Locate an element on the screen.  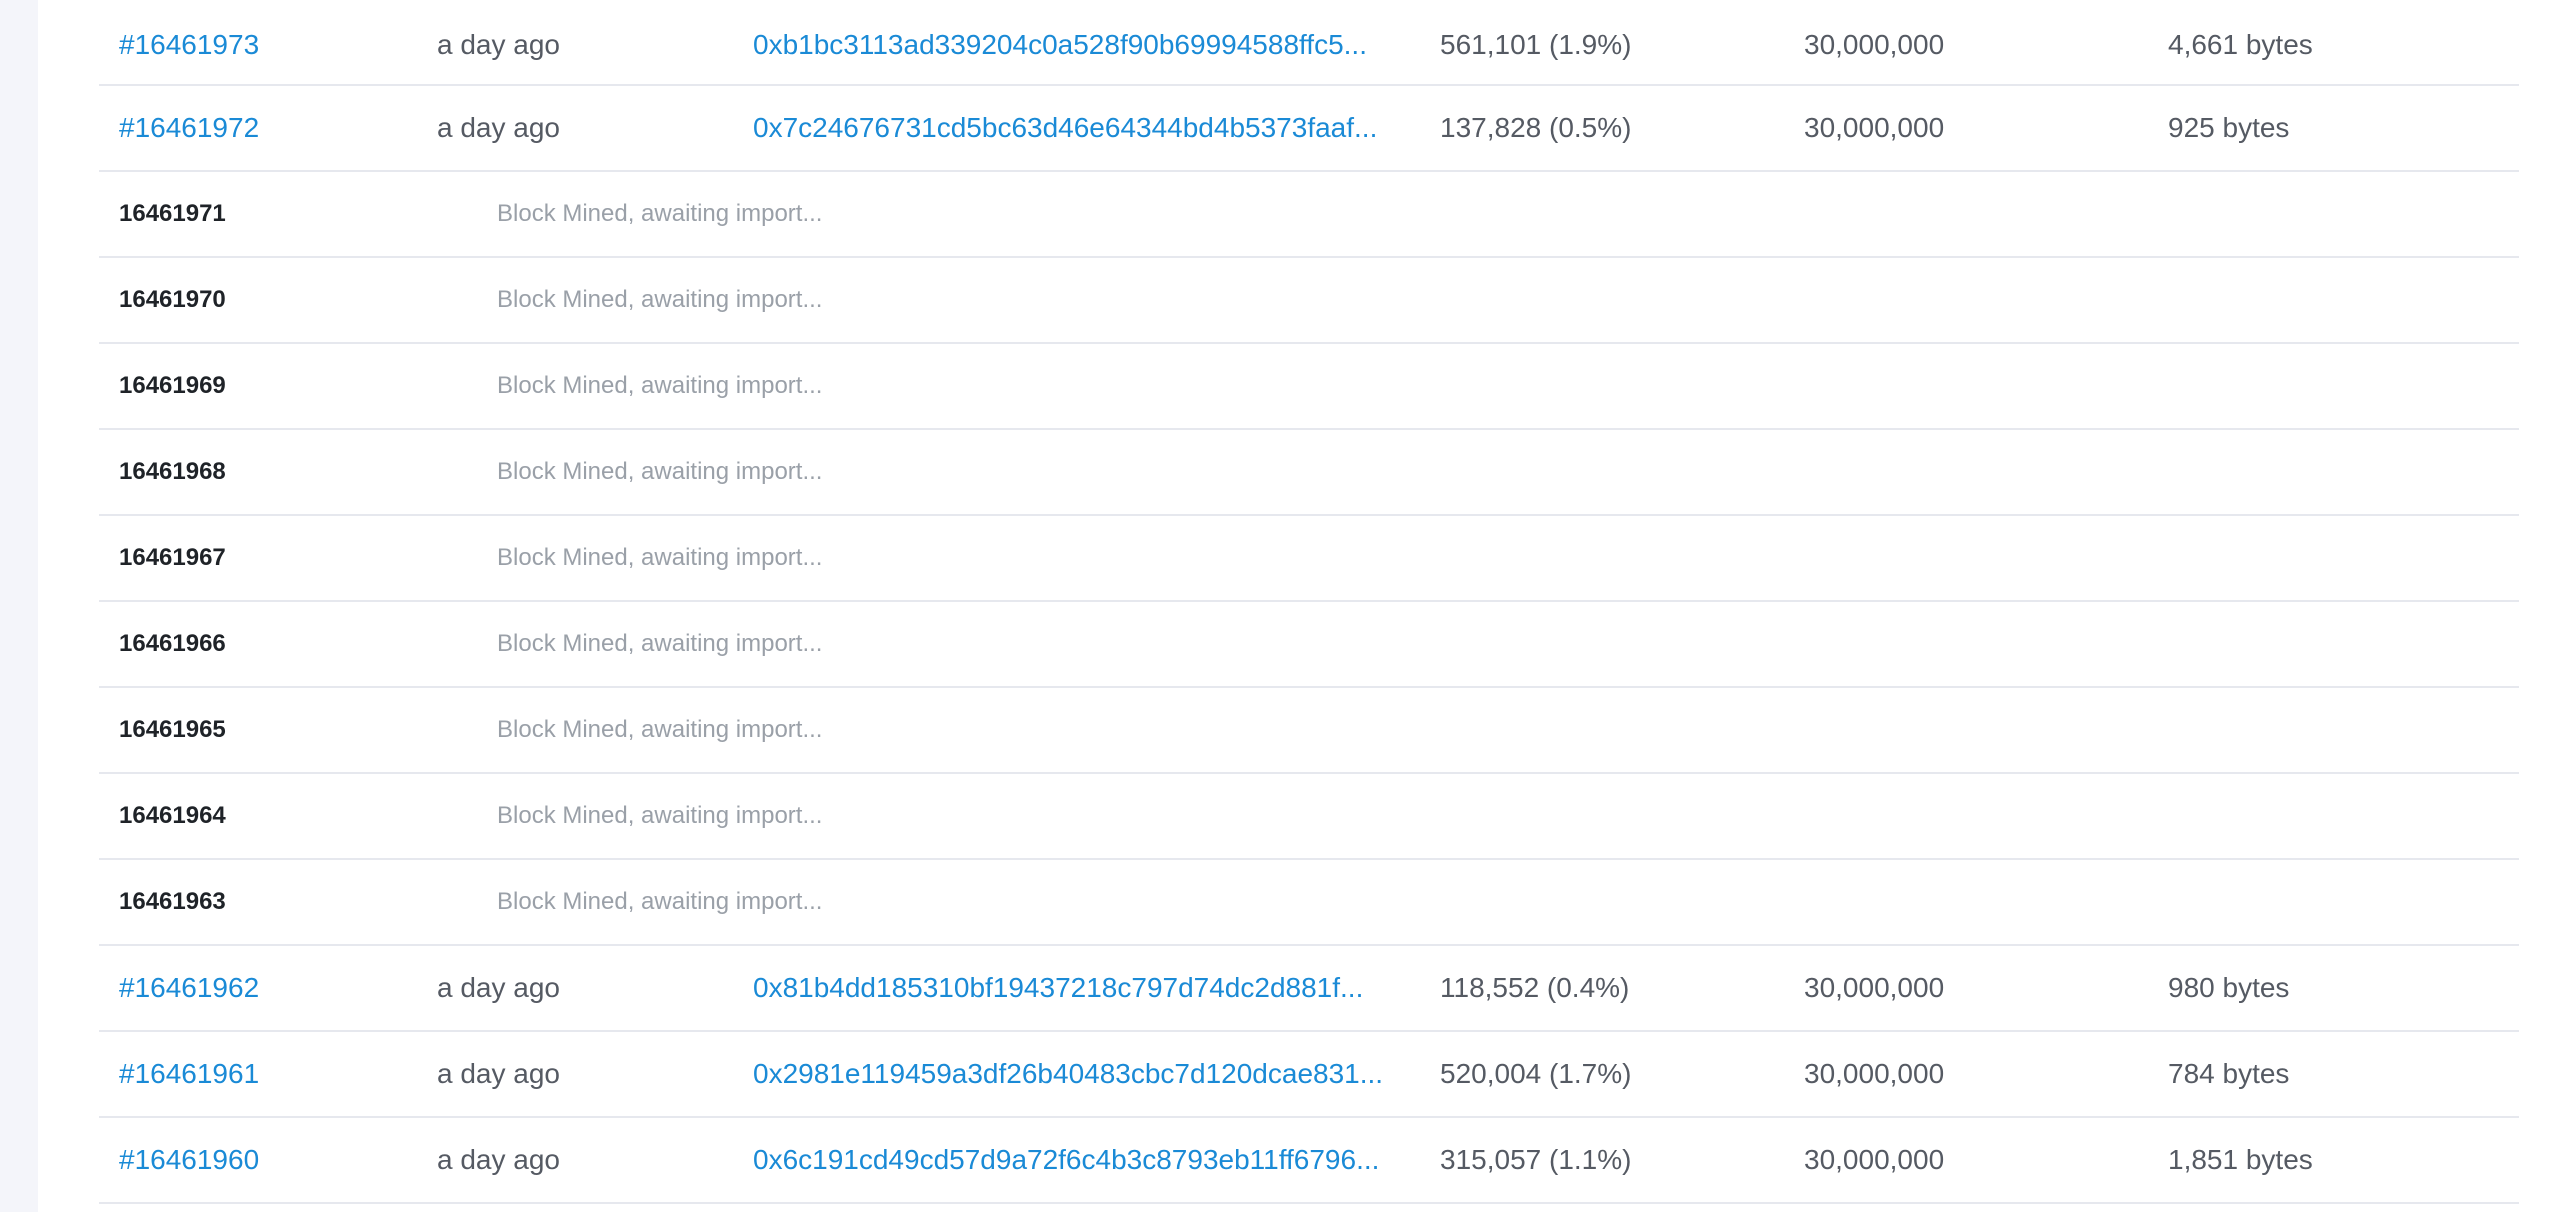
pending-block-number: 16461965 is located at coordinates (172, 729).